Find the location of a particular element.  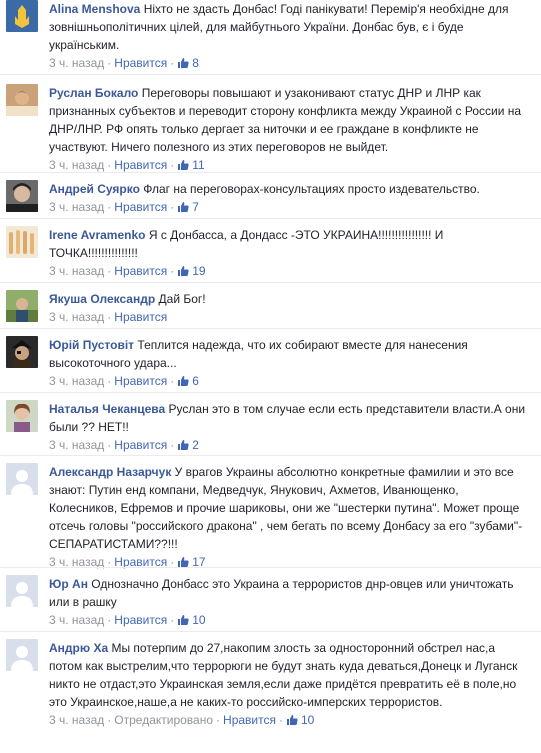

comment-author: Андрей Суярко is located at coordinates (94, 189).